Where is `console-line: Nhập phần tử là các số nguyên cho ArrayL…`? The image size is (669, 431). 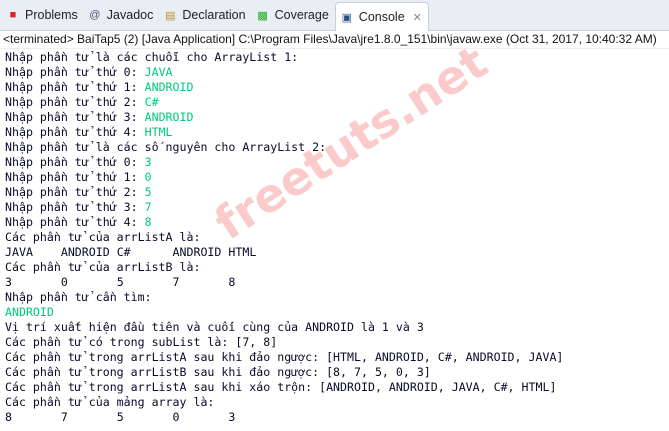
console-line: Nhập phần tử là các số nguyên cho ArrayL… is located at coordinates (337, 147).